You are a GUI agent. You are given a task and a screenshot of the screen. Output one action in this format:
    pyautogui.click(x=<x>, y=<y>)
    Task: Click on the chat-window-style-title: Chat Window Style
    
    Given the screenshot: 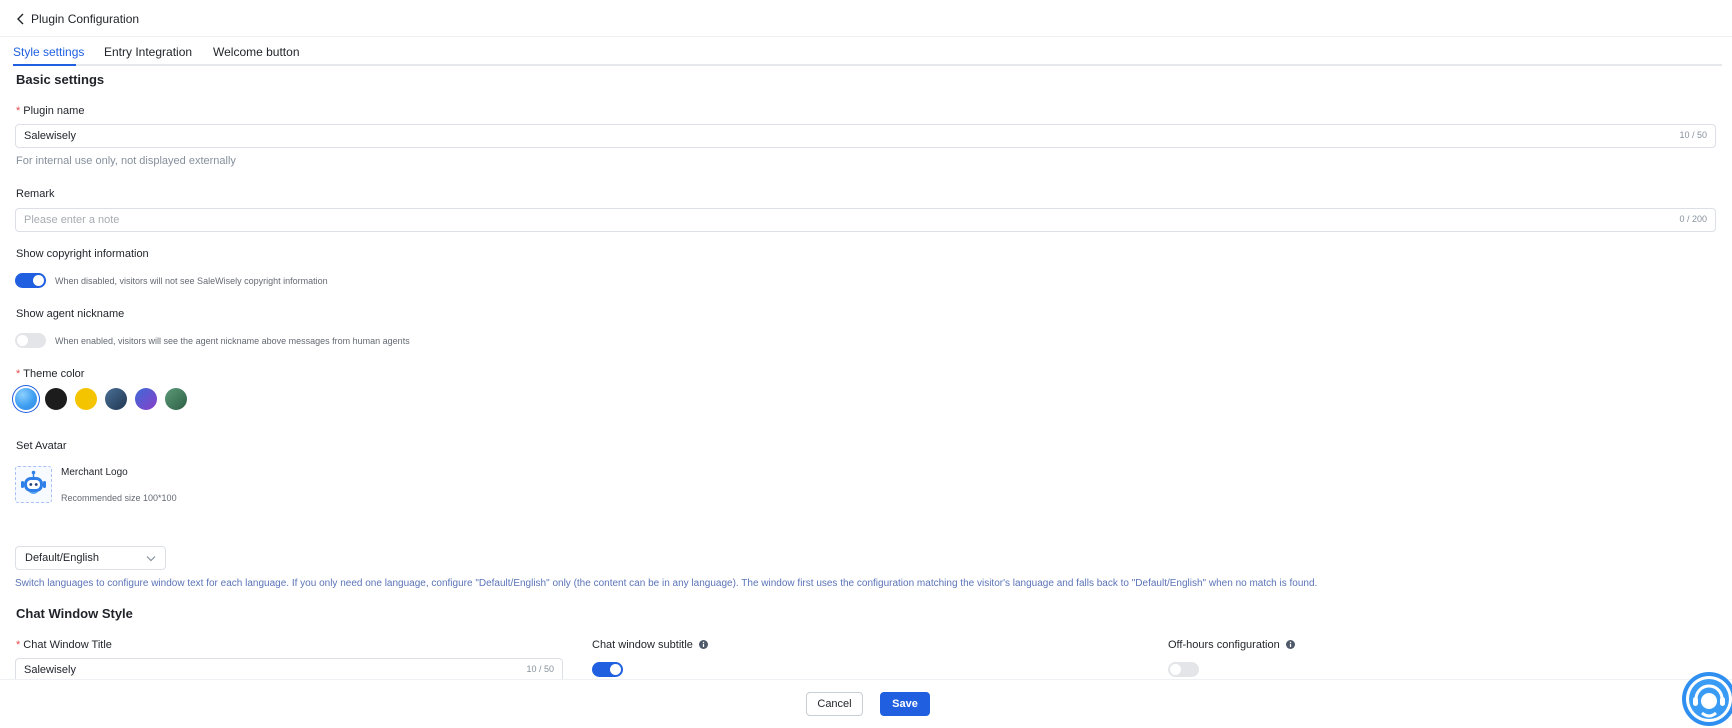 What is the action you would take?
    pyautogui.click(x=74, y=613)
    